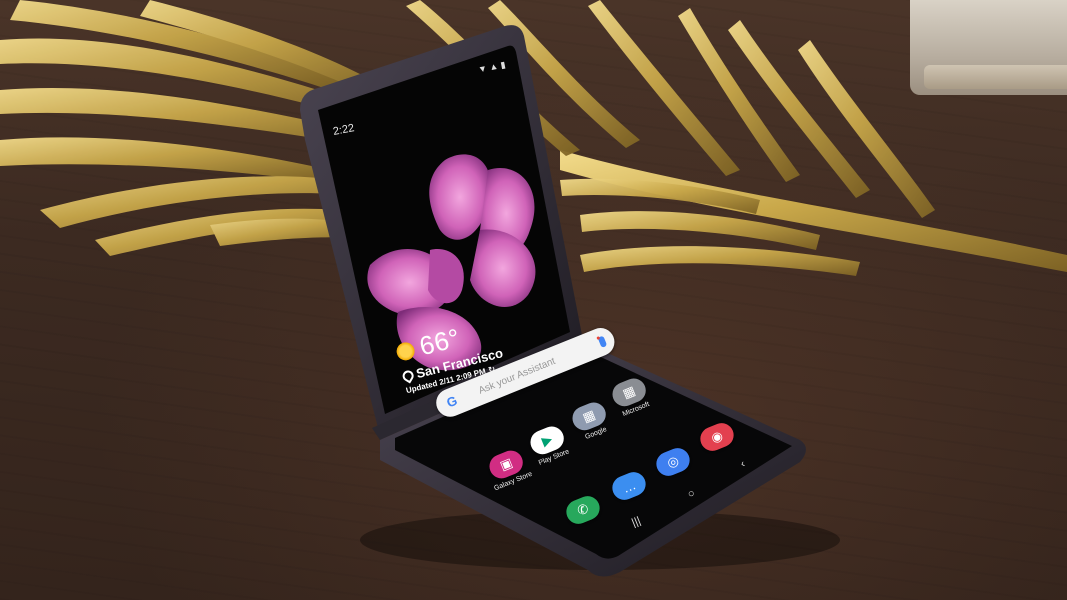 This screenshot has height=600, width=1067. I want to click on google-g-icon: G, so click(452, 401).